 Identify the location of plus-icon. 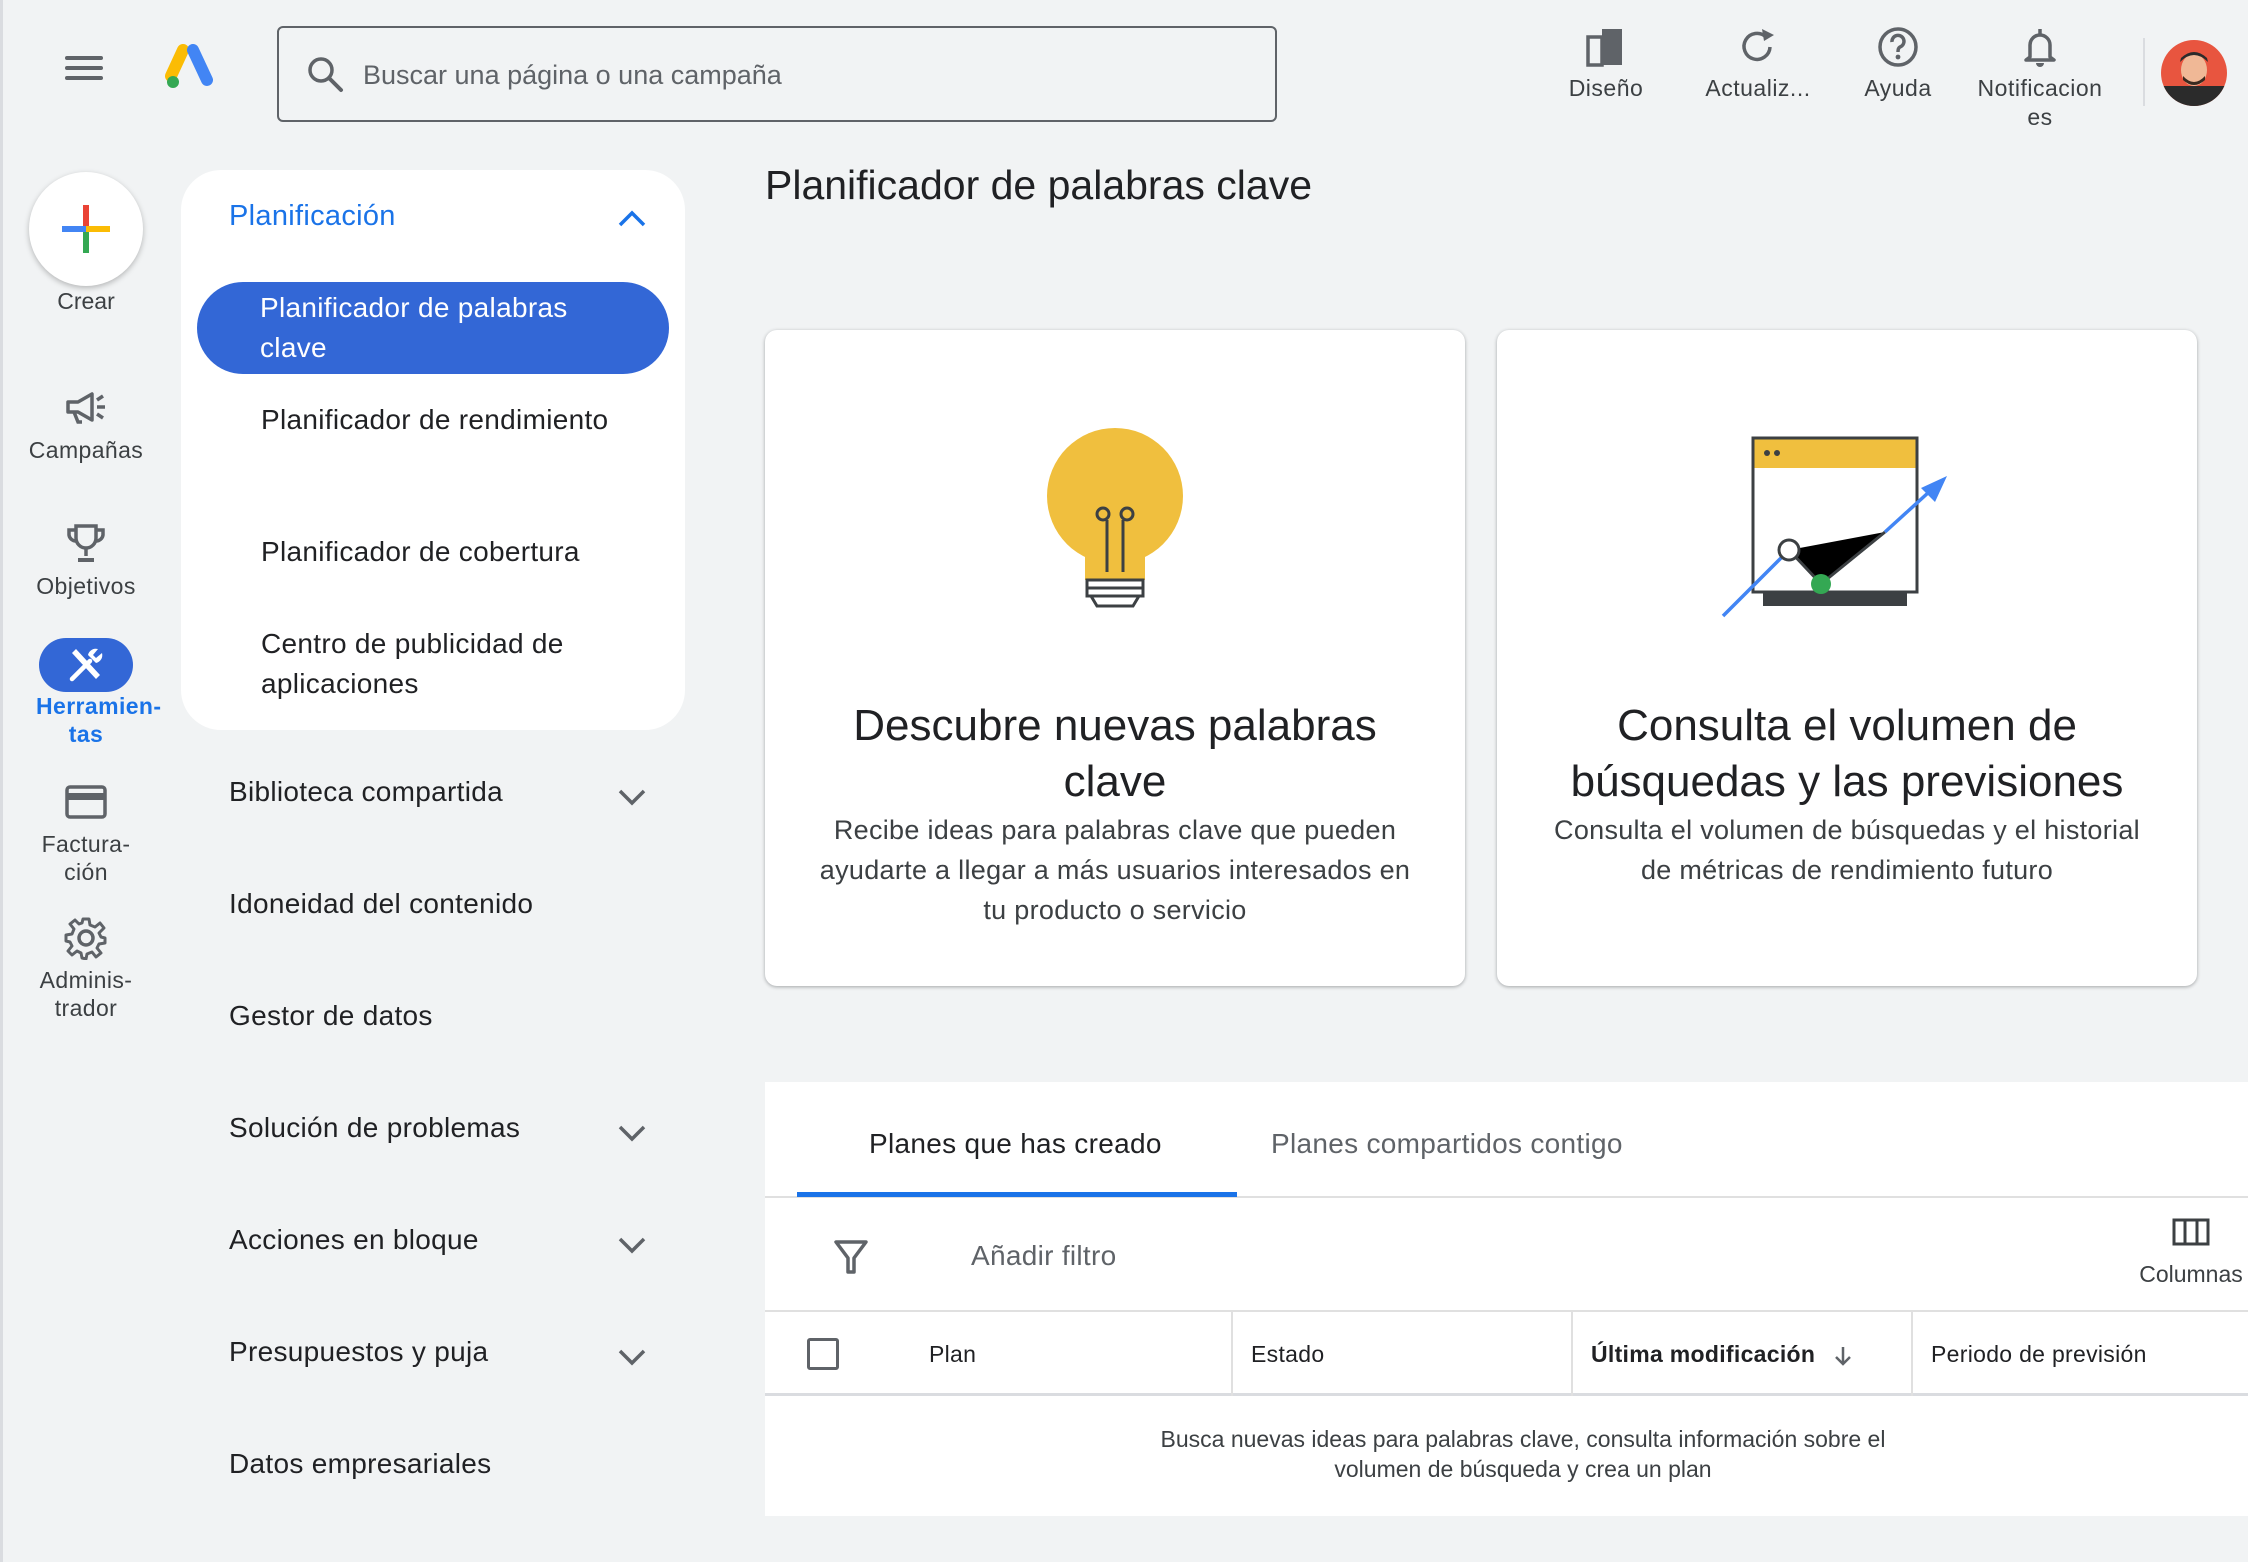
(86, 229).